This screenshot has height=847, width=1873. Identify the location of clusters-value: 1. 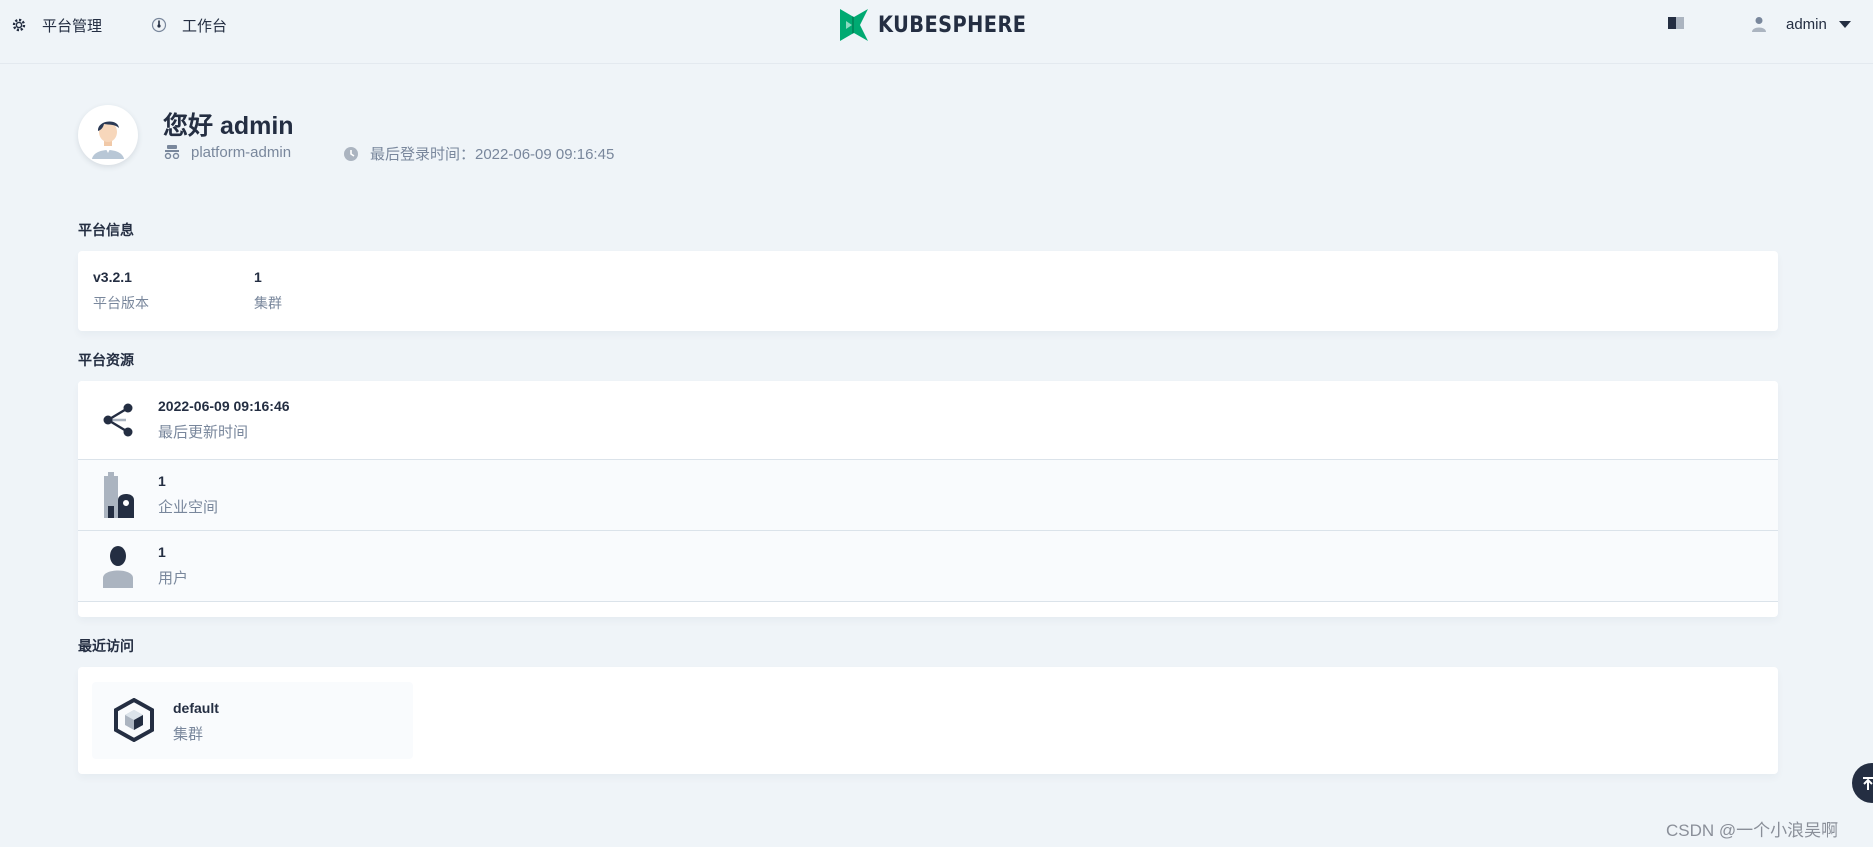
(258, 277).